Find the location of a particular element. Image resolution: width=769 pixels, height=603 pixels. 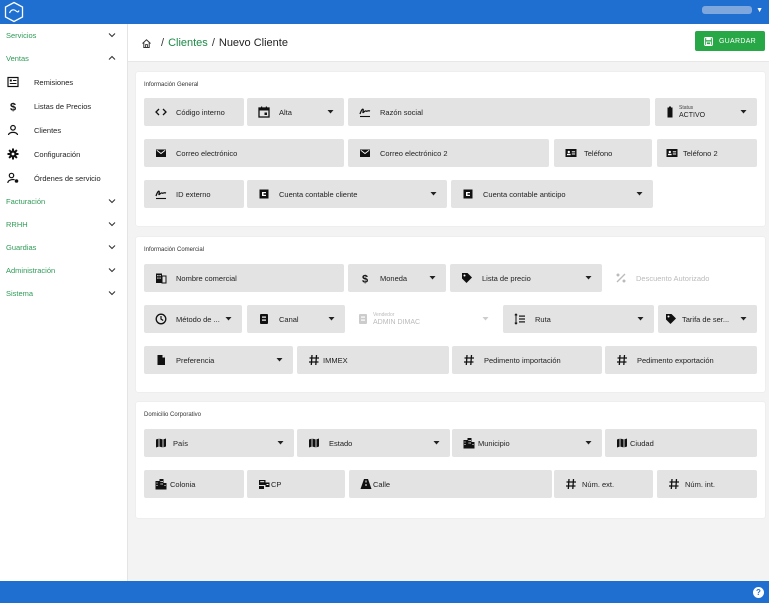

lista-precio-select: Lista de precio is located at coordinates (526, 278).